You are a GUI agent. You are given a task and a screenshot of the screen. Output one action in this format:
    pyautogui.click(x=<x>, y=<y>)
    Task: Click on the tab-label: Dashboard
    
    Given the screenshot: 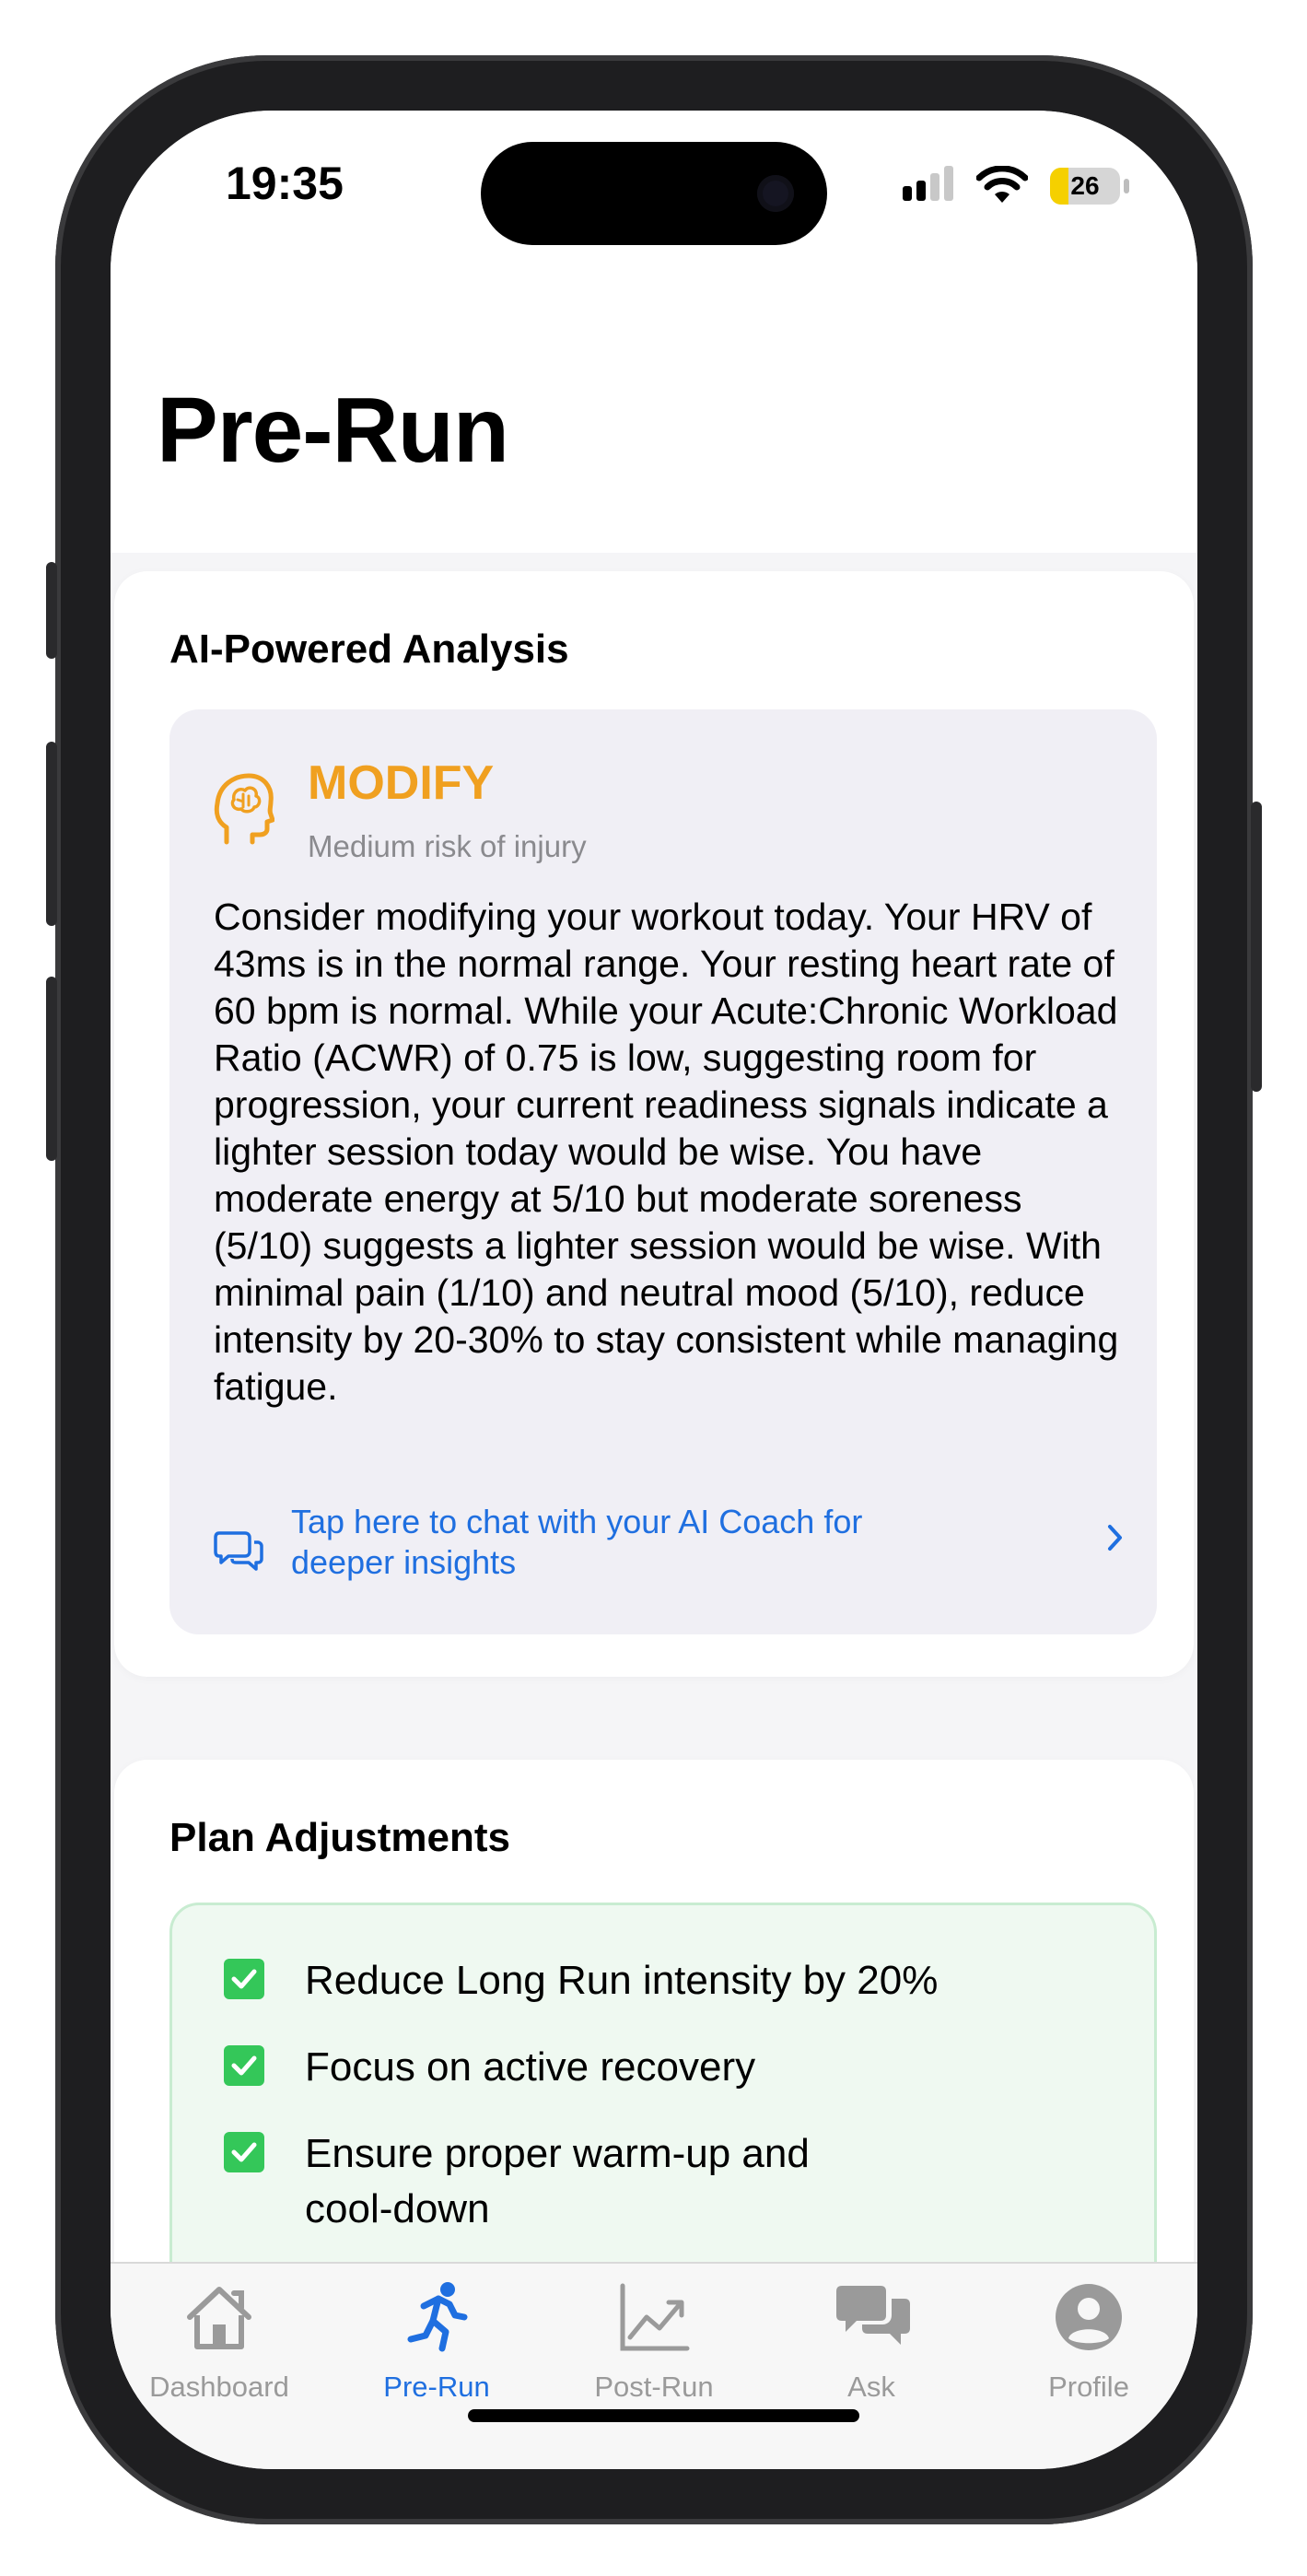 What is the action you would take?
    pyautogui.click(x=219, y=2387)
    